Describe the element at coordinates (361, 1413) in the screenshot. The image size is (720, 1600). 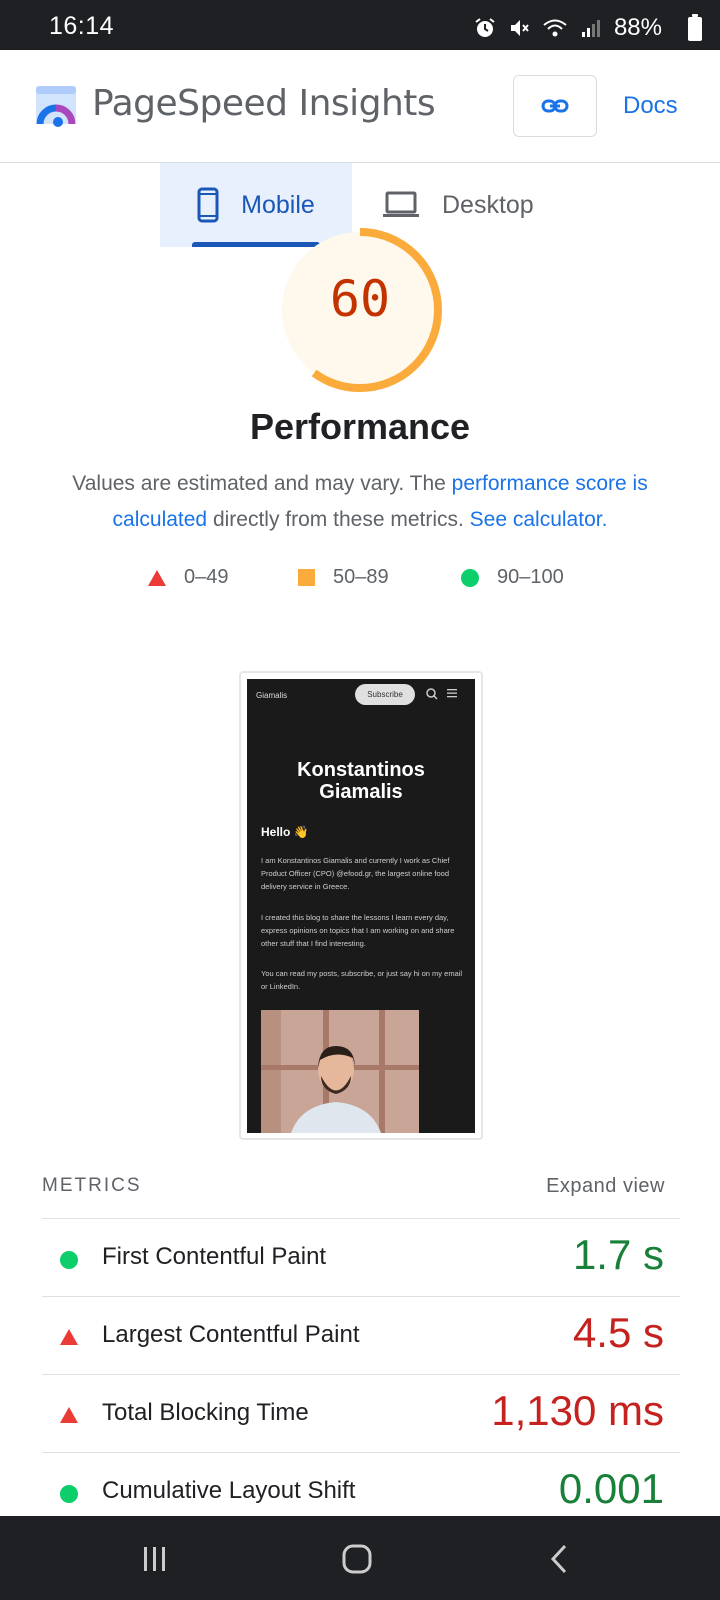
I see `metric-row-tbt: Total Blocking Time 1,130 ms` at that location.